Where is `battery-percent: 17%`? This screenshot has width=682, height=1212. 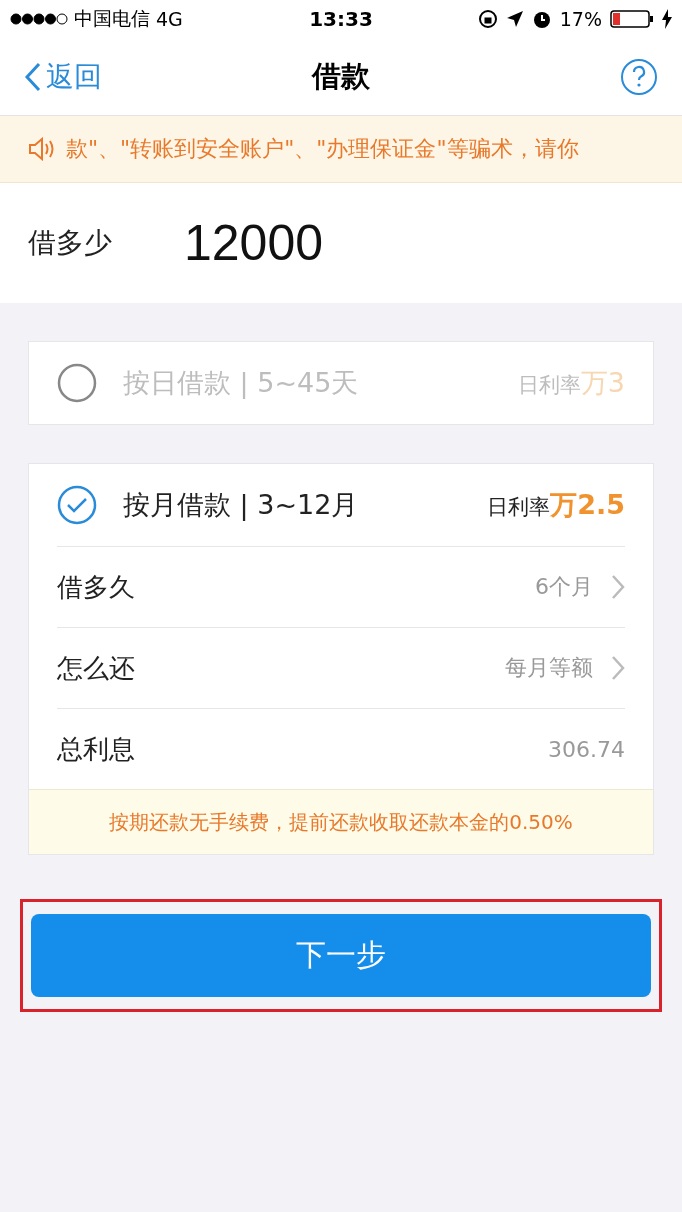
battery-percent: 17% is located at coordinates (580, 19).